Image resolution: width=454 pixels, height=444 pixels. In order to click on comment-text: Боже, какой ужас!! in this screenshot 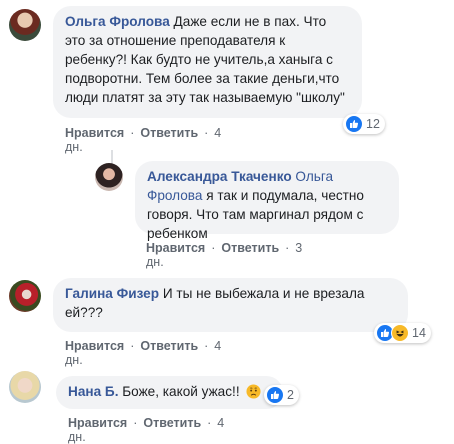, I will do `click(181, 391)`.